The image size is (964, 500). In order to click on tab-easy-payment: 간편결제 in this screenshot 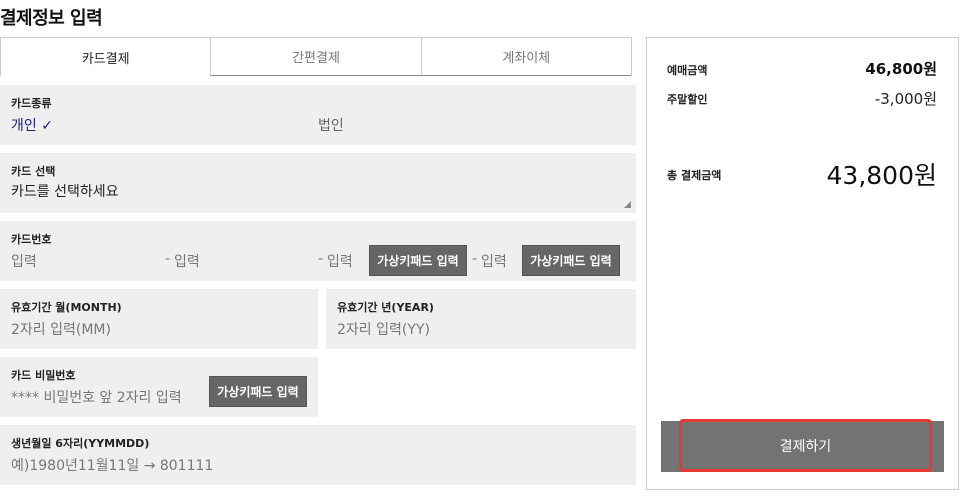, I will do `click(315, 57)`.